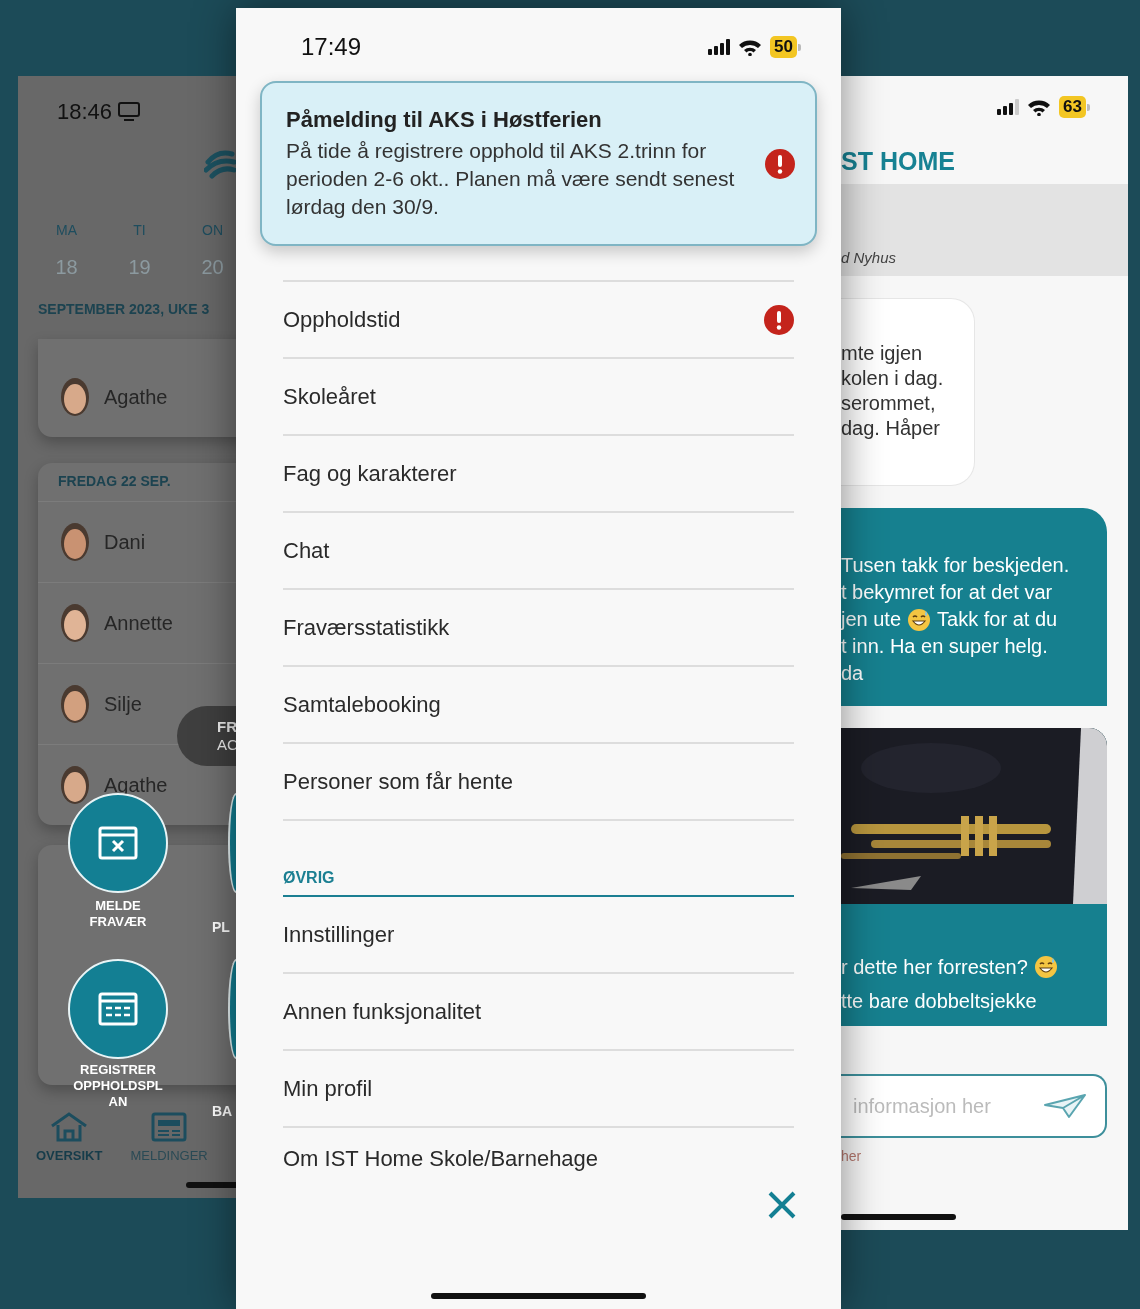  What do you see at coordinates (220, 164) in the screenshot?
I see `logo-icon` at bounding box center [220, 164].